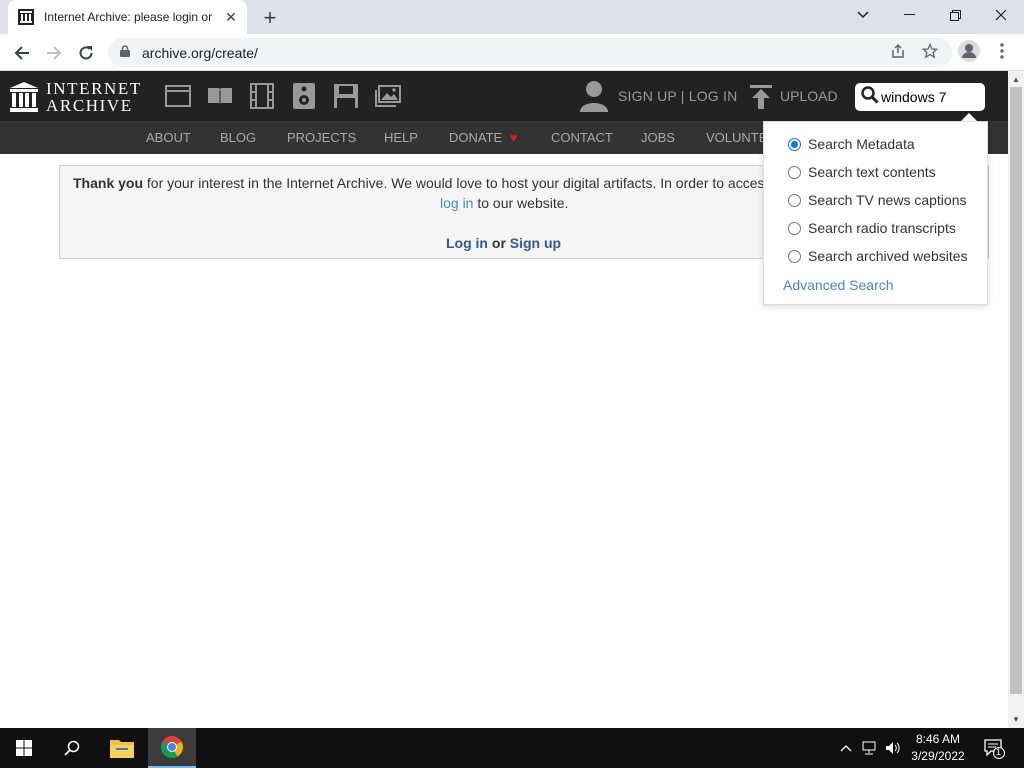 The width and height of the screenshot is (1024, 768). What do you see at coordinates (504, 96) in the screenshot?
I see `ia-top-nav: INTERNET ARCHIVE SIGN UP | LOG IN UPLOAD` at bounding box center [504, 96].